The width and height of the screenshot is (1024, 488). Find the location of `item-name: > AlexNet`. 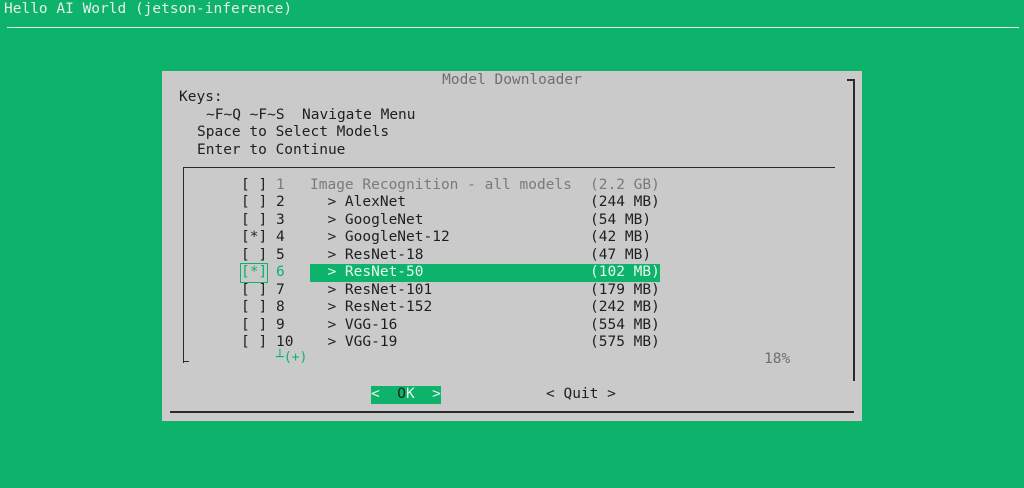

item-name: > AlexNet is located at coordinates (358, 202).